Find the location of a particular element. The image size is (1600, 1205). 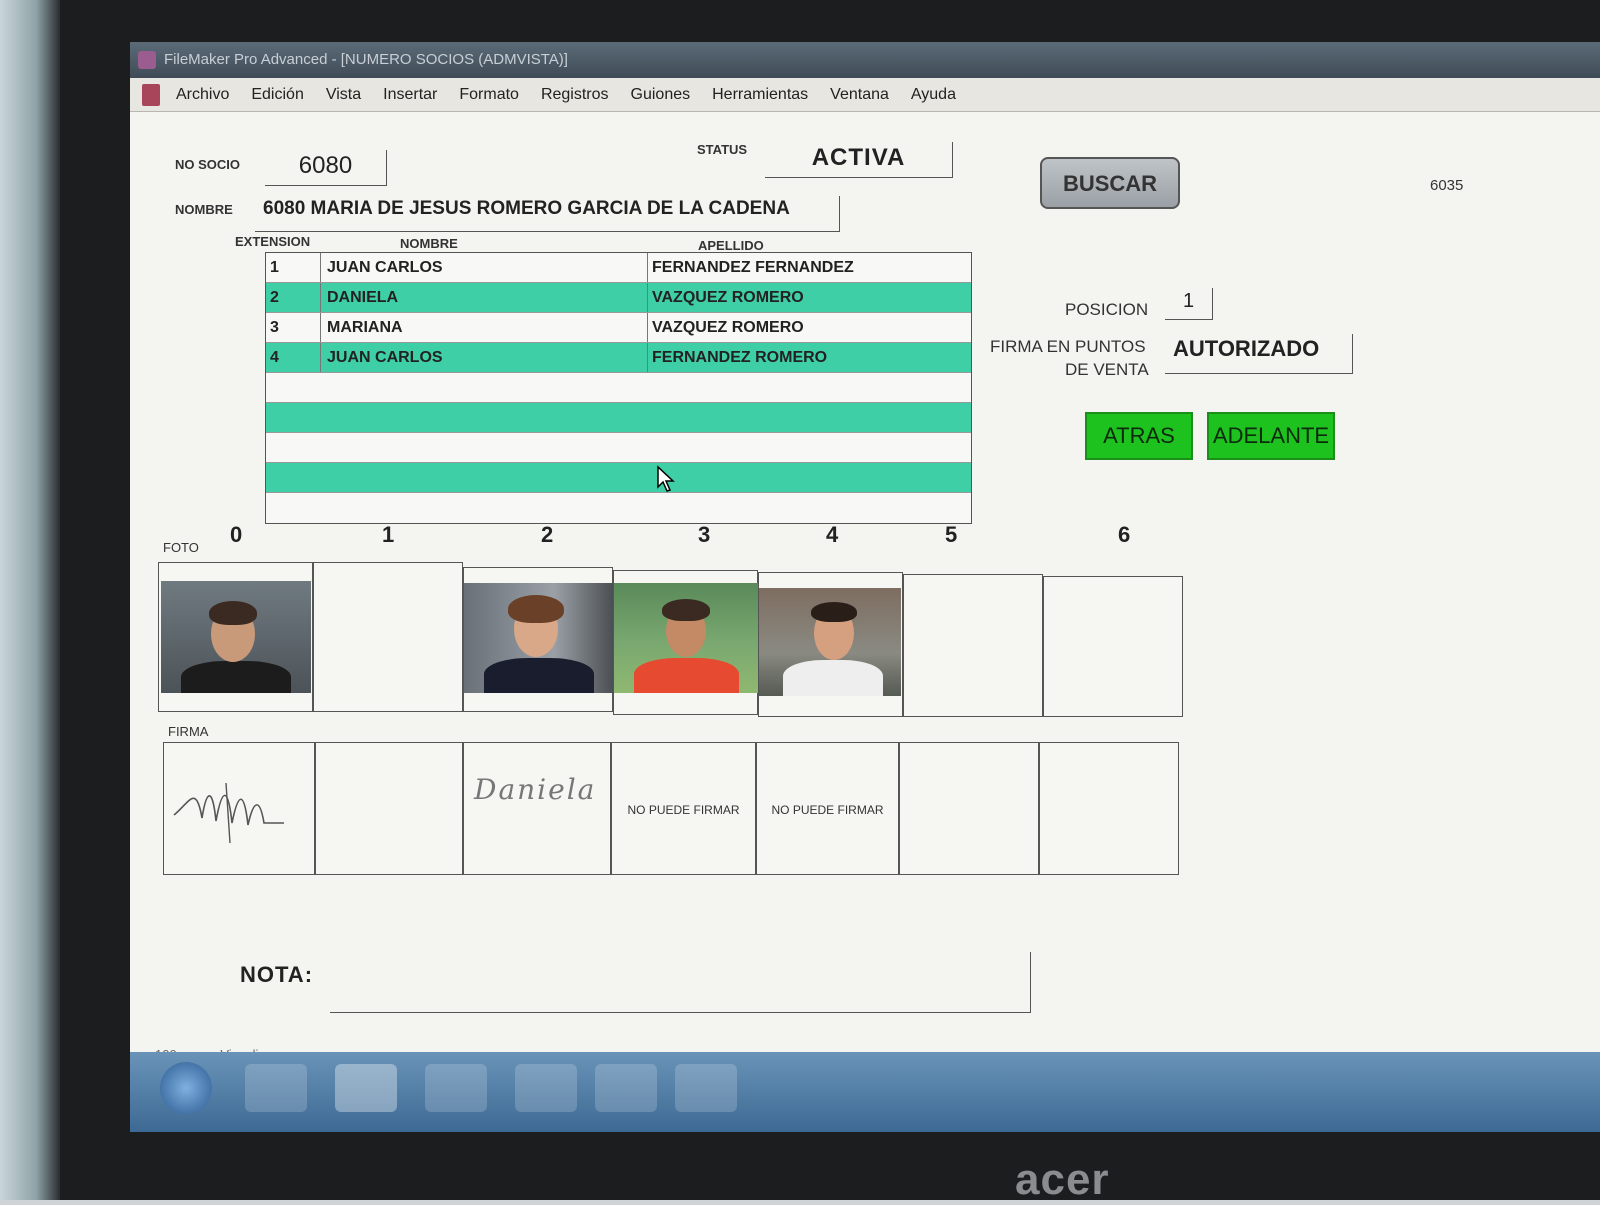

nota-label: NOTA: is located at coordinates (277, 974).